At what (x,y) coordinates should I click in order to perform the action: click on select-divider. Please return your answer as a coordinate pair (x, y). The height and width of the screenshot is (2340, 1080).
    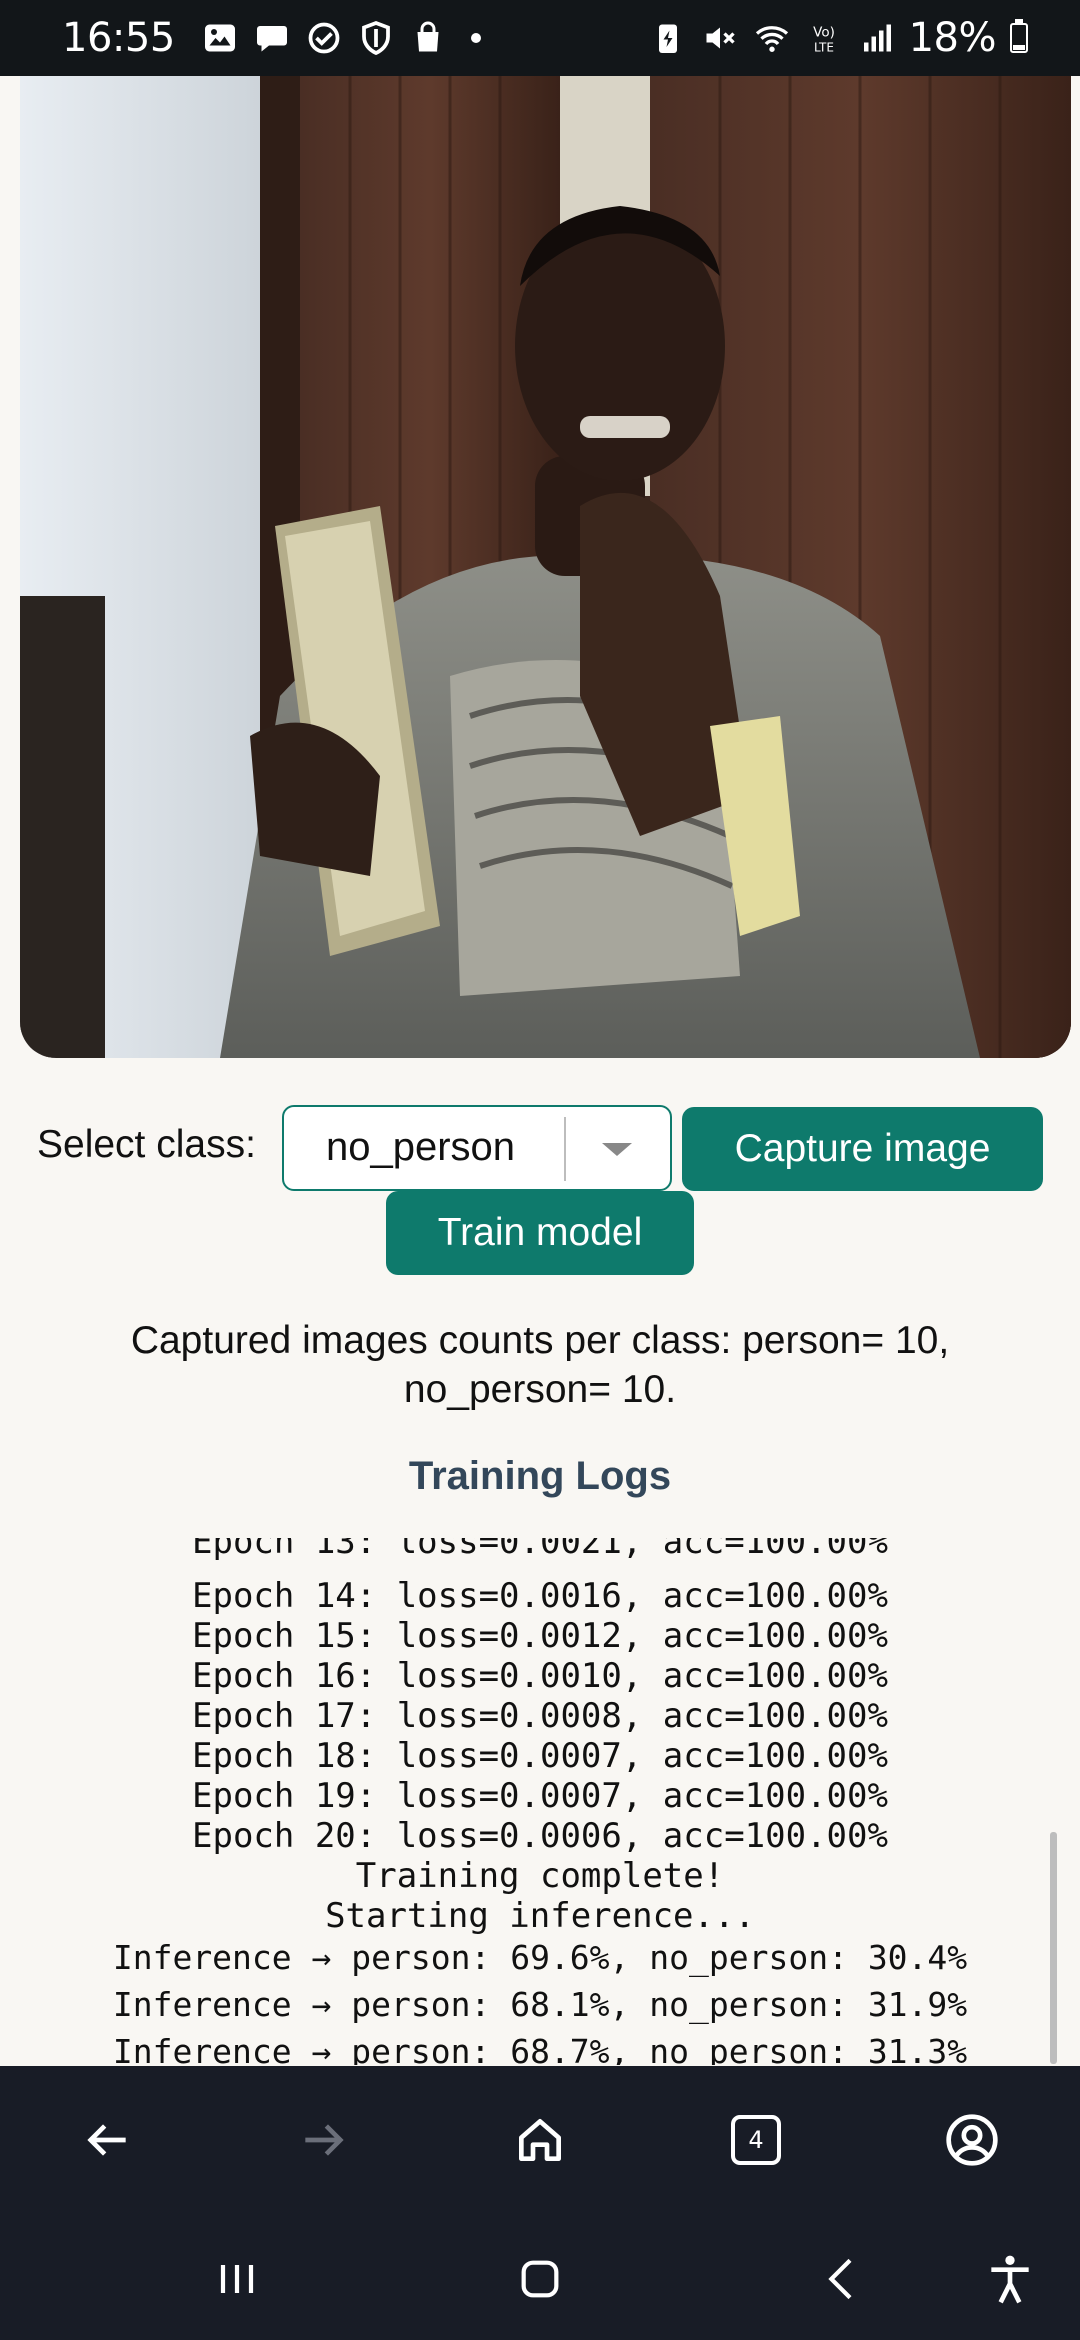
    Looking at the image, I should click on (565, 1149).